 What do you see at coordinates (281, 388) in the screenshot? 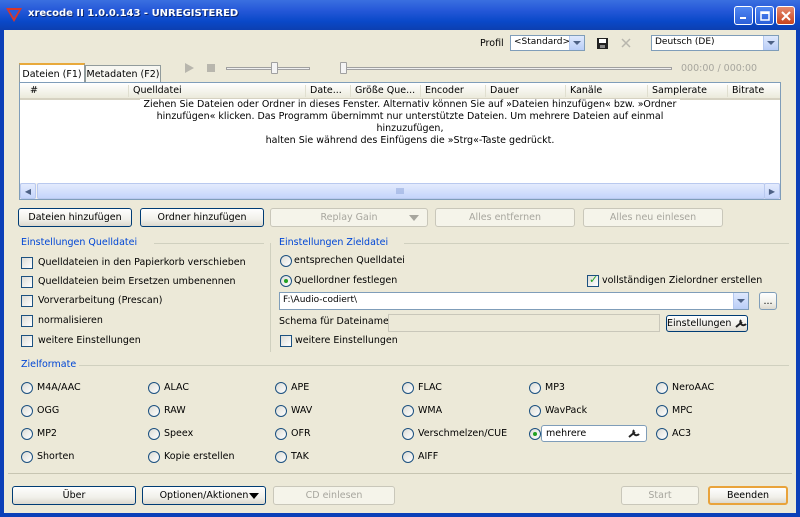
I see `format-ape-radio` at bounding box center [281, 388].